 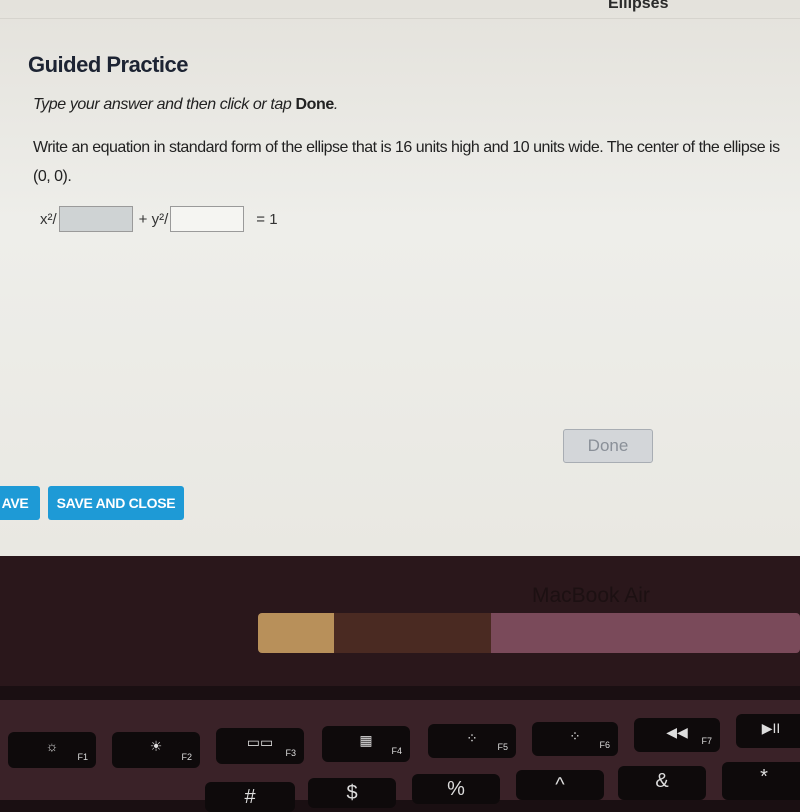 I want to click on key-4: $, so click(x=352, y=793).